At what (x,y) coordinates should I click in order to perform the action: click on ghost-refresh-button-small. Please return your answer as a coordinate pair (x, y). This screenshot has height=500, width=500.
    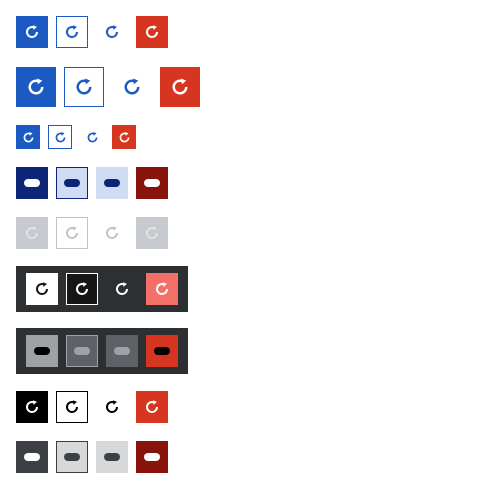
    Looking at the image, I should click on (92, 137).